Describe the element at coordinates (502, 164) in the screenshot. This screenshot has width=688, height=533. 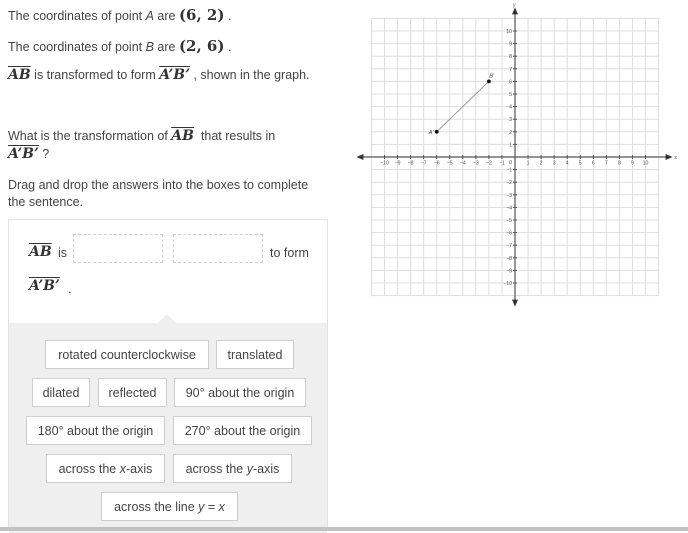
I see `x-tick-label: −1` at that location.